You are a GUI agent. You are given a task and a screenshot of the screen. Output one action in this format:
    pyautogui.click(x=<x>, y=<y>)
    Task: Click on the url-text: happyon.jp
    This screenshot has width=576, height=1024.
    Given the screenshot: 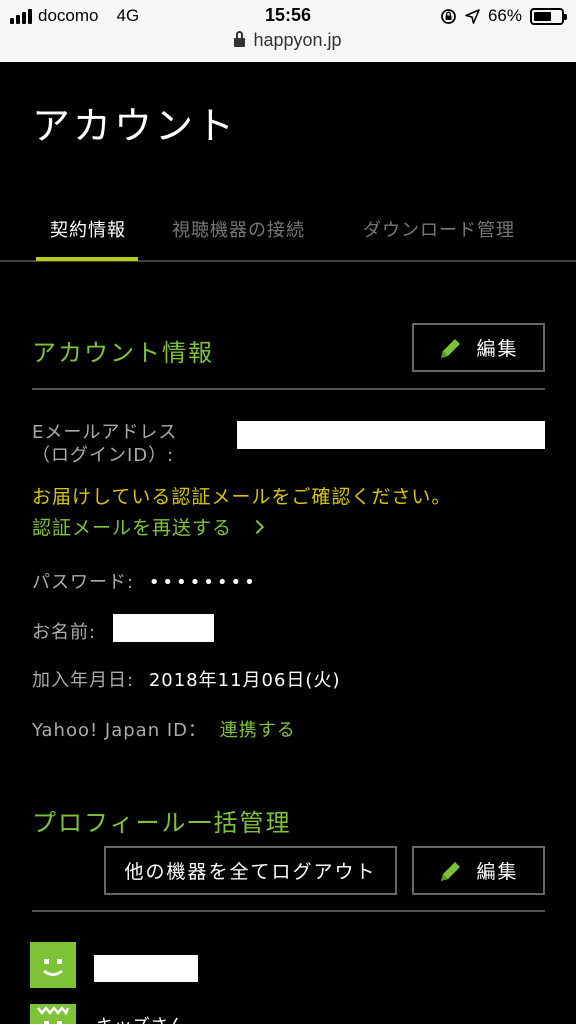 What is the action you would take?
    pyautogui.click(x=297, y=40)
    